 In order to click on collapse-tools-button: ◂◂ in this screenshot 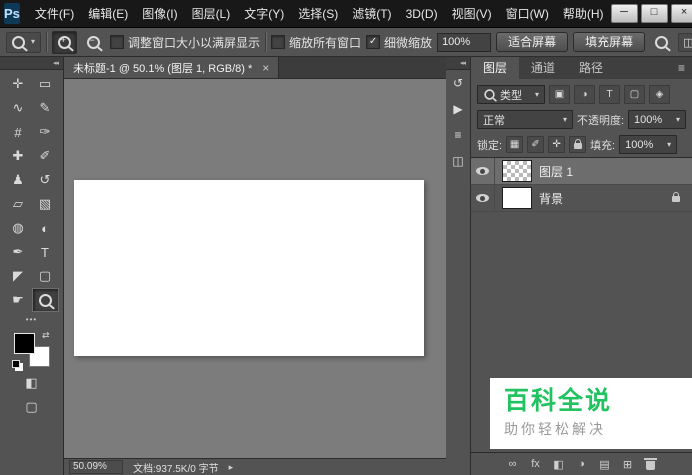, I will do `click(31, 63)`.